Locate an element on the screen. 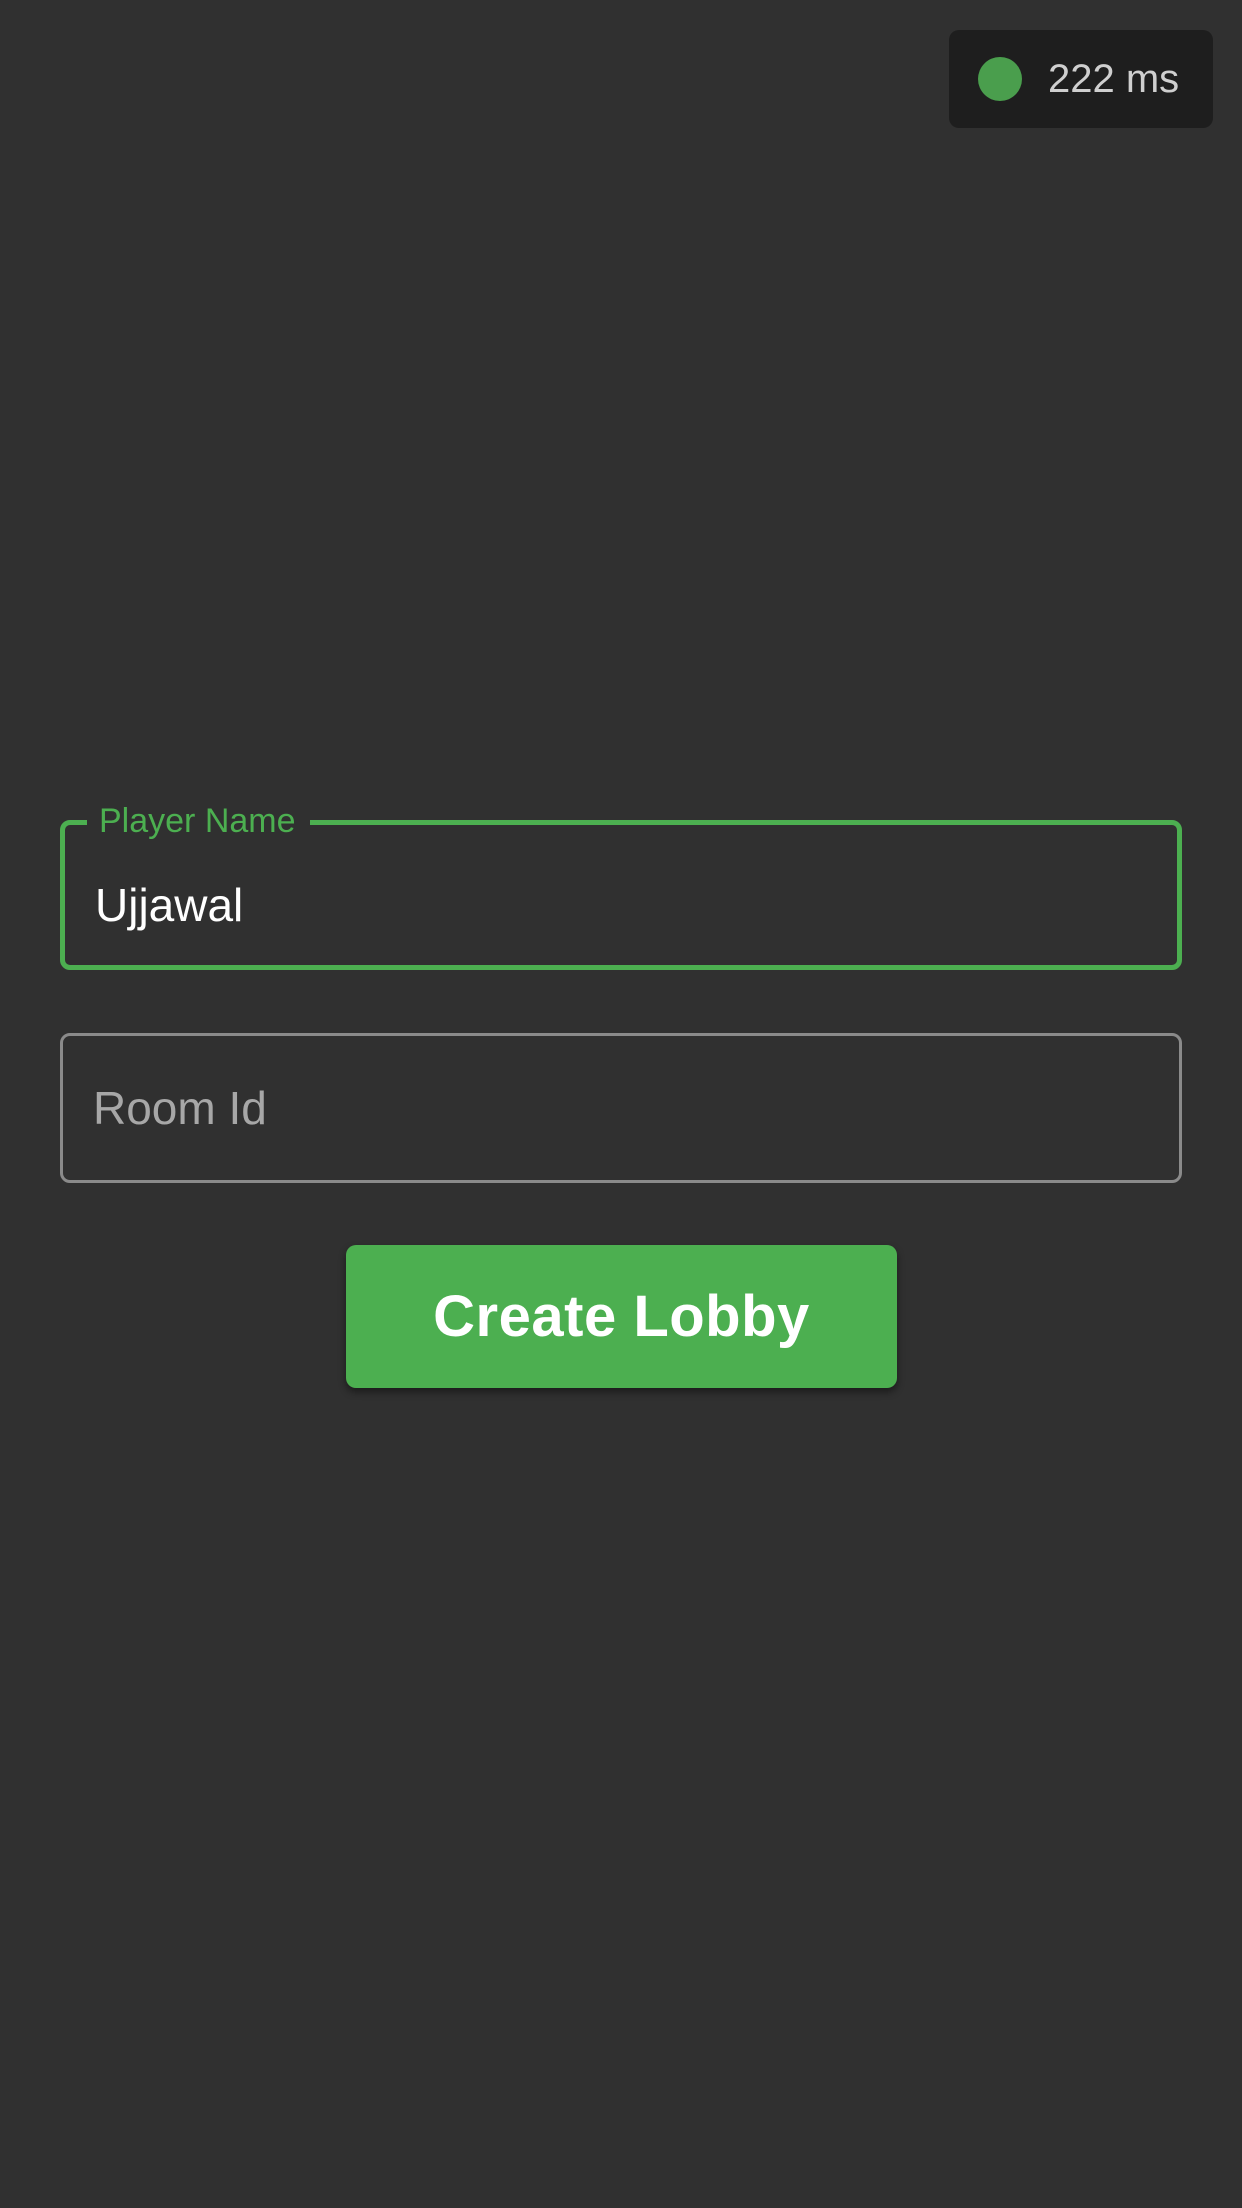 This screenshot has width=1242, height=2208. player-name-label: Player Name is located at coordinates (198, 821).